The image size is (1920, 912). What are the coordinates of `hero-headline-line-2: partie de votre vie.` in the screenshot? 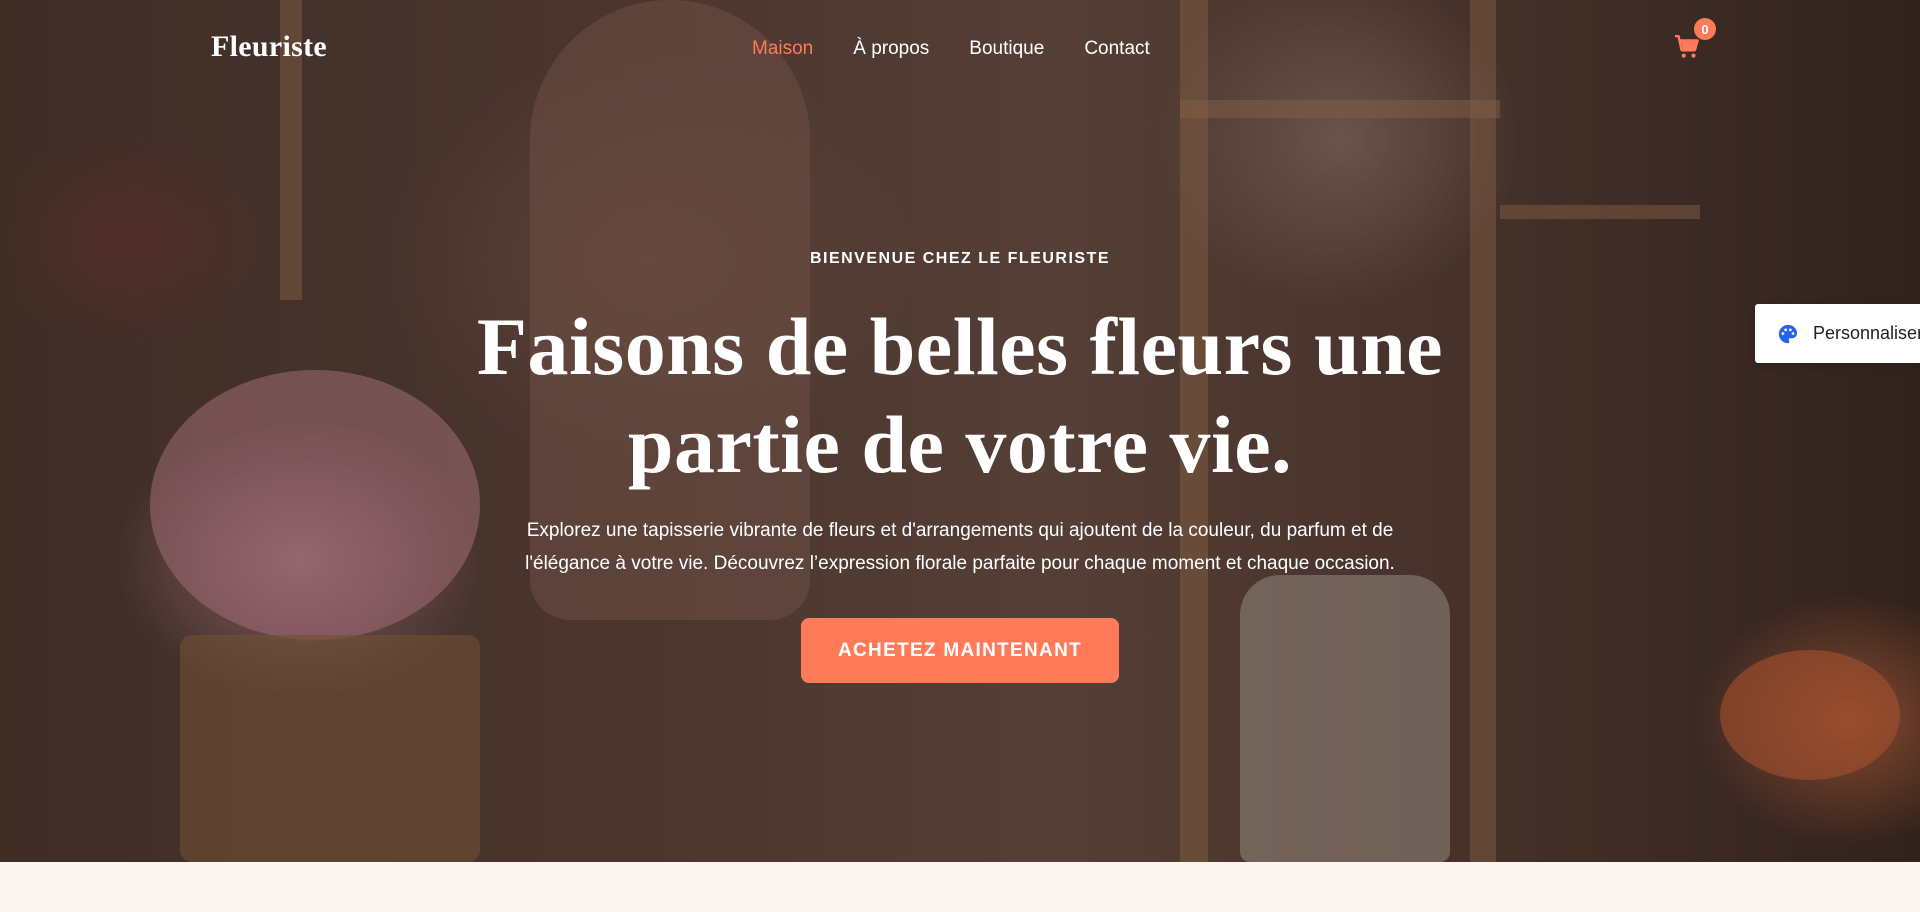 It's located at (960, 444).